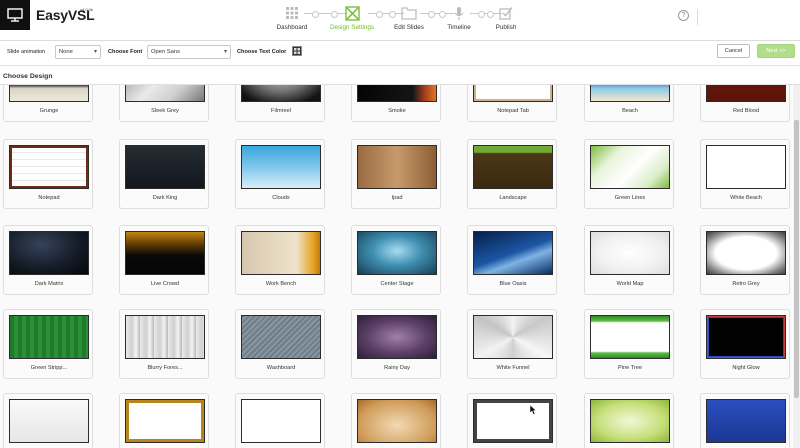  I want to click on design-card: Clouds, so click(280, 174).